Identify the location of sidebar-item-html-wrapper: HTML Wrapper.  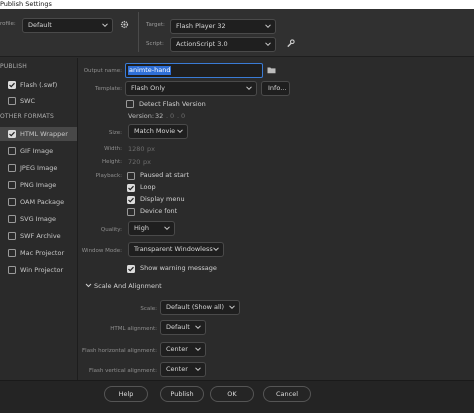
(38, 134).